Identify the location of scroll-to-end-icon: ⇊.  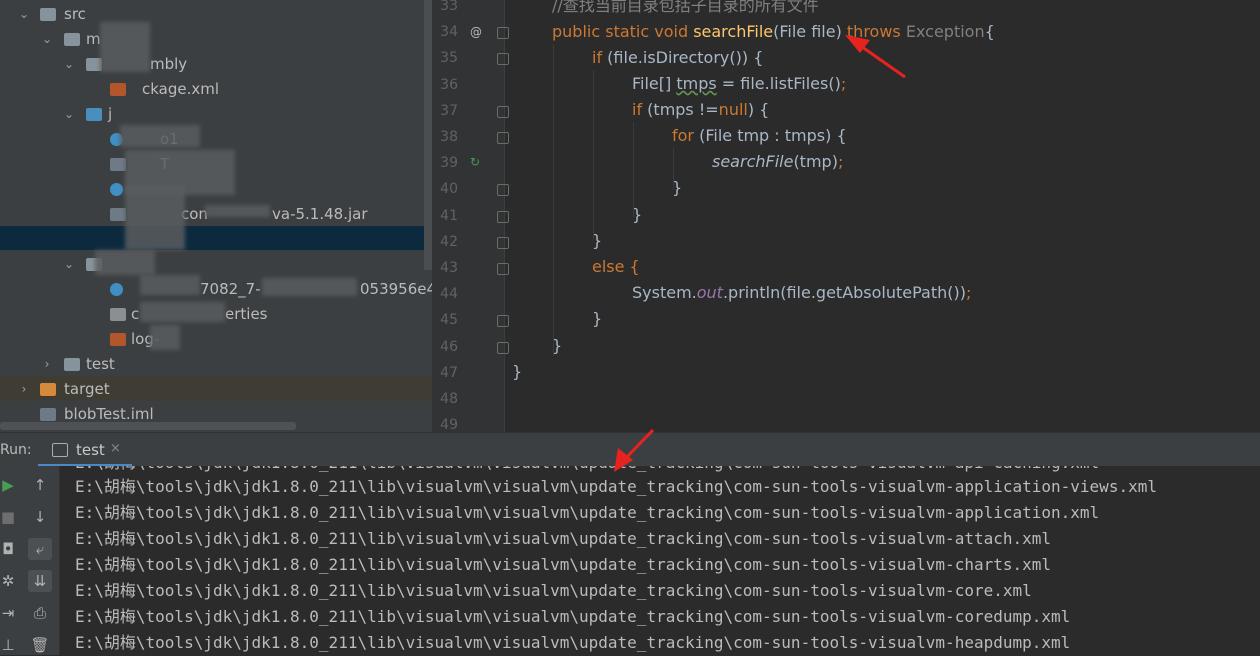
(40, 581).